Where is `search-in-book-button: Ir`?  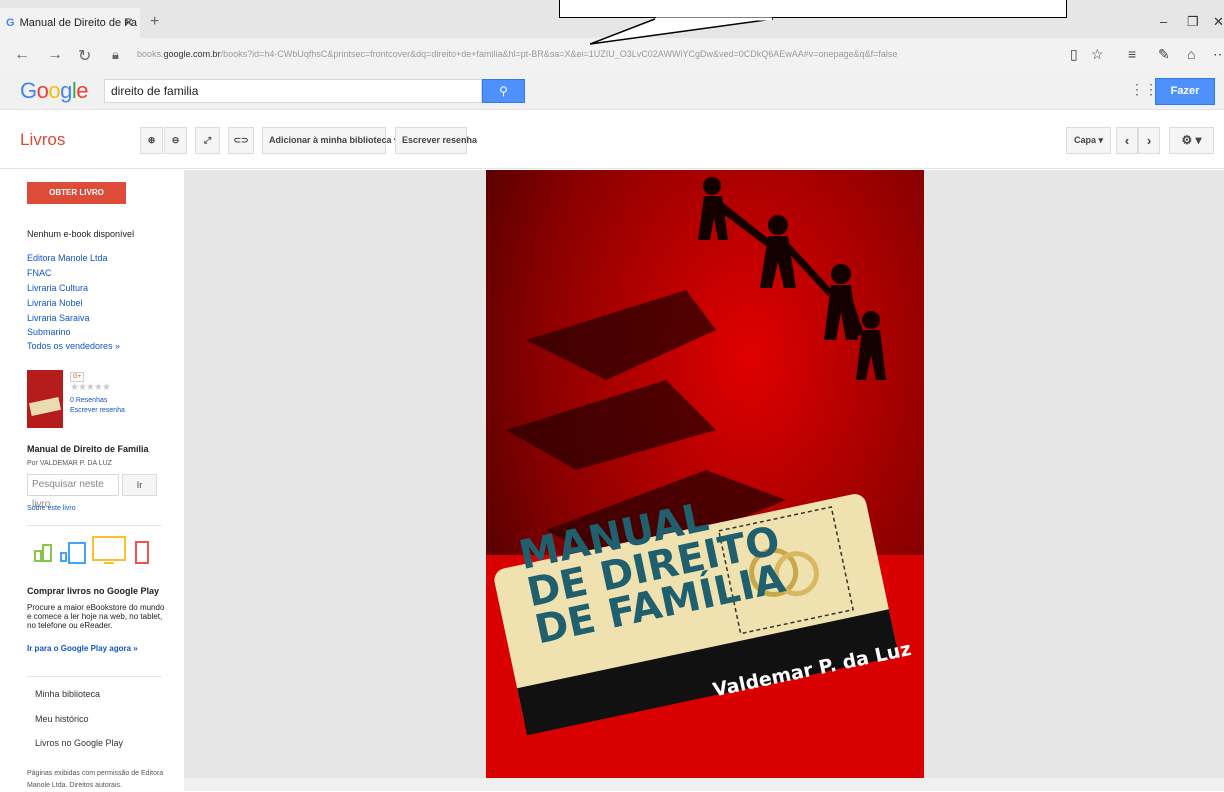 search-in-book-button: Ir is located at coordinates (139, 485).